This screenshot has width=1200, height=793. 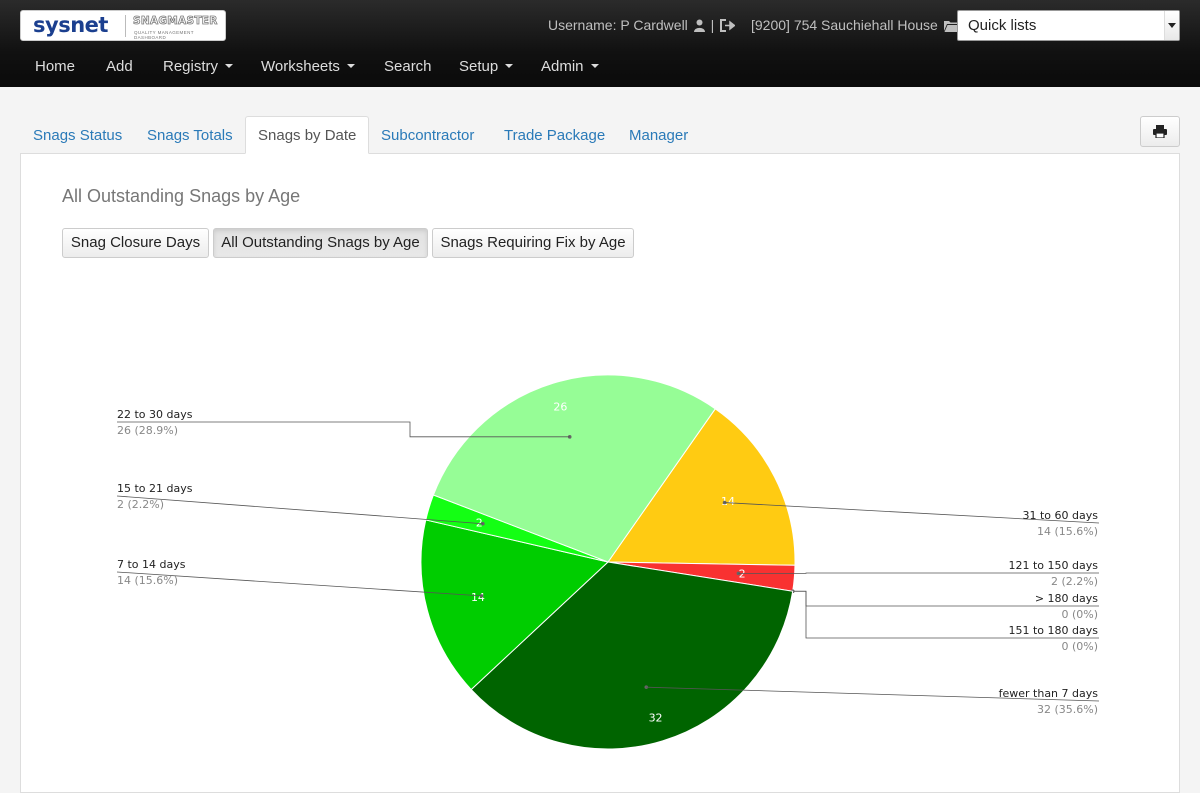 What do you see at coordinates (151, 564) in the screenshot?
I see `legend-name-7-to-14-days: 7 to 14 days` at bounding box center [151, 564].